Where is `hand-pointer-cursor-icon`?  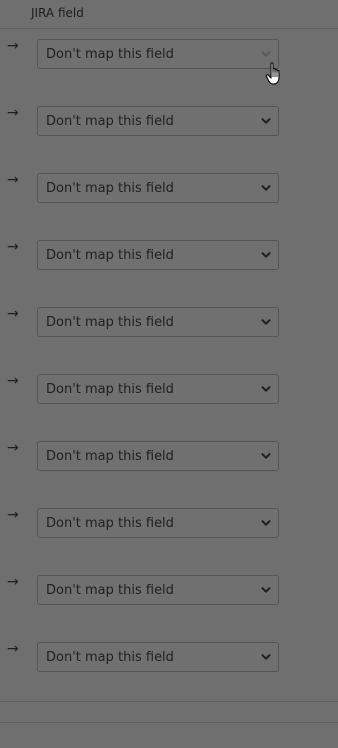
hand-pointer-cursor-icon is located at coordinates (275, 74).